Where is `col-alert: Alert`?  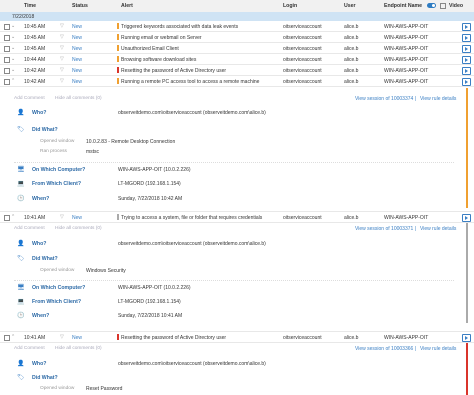 col-alert: Alert is located at coordinates (127, 6).